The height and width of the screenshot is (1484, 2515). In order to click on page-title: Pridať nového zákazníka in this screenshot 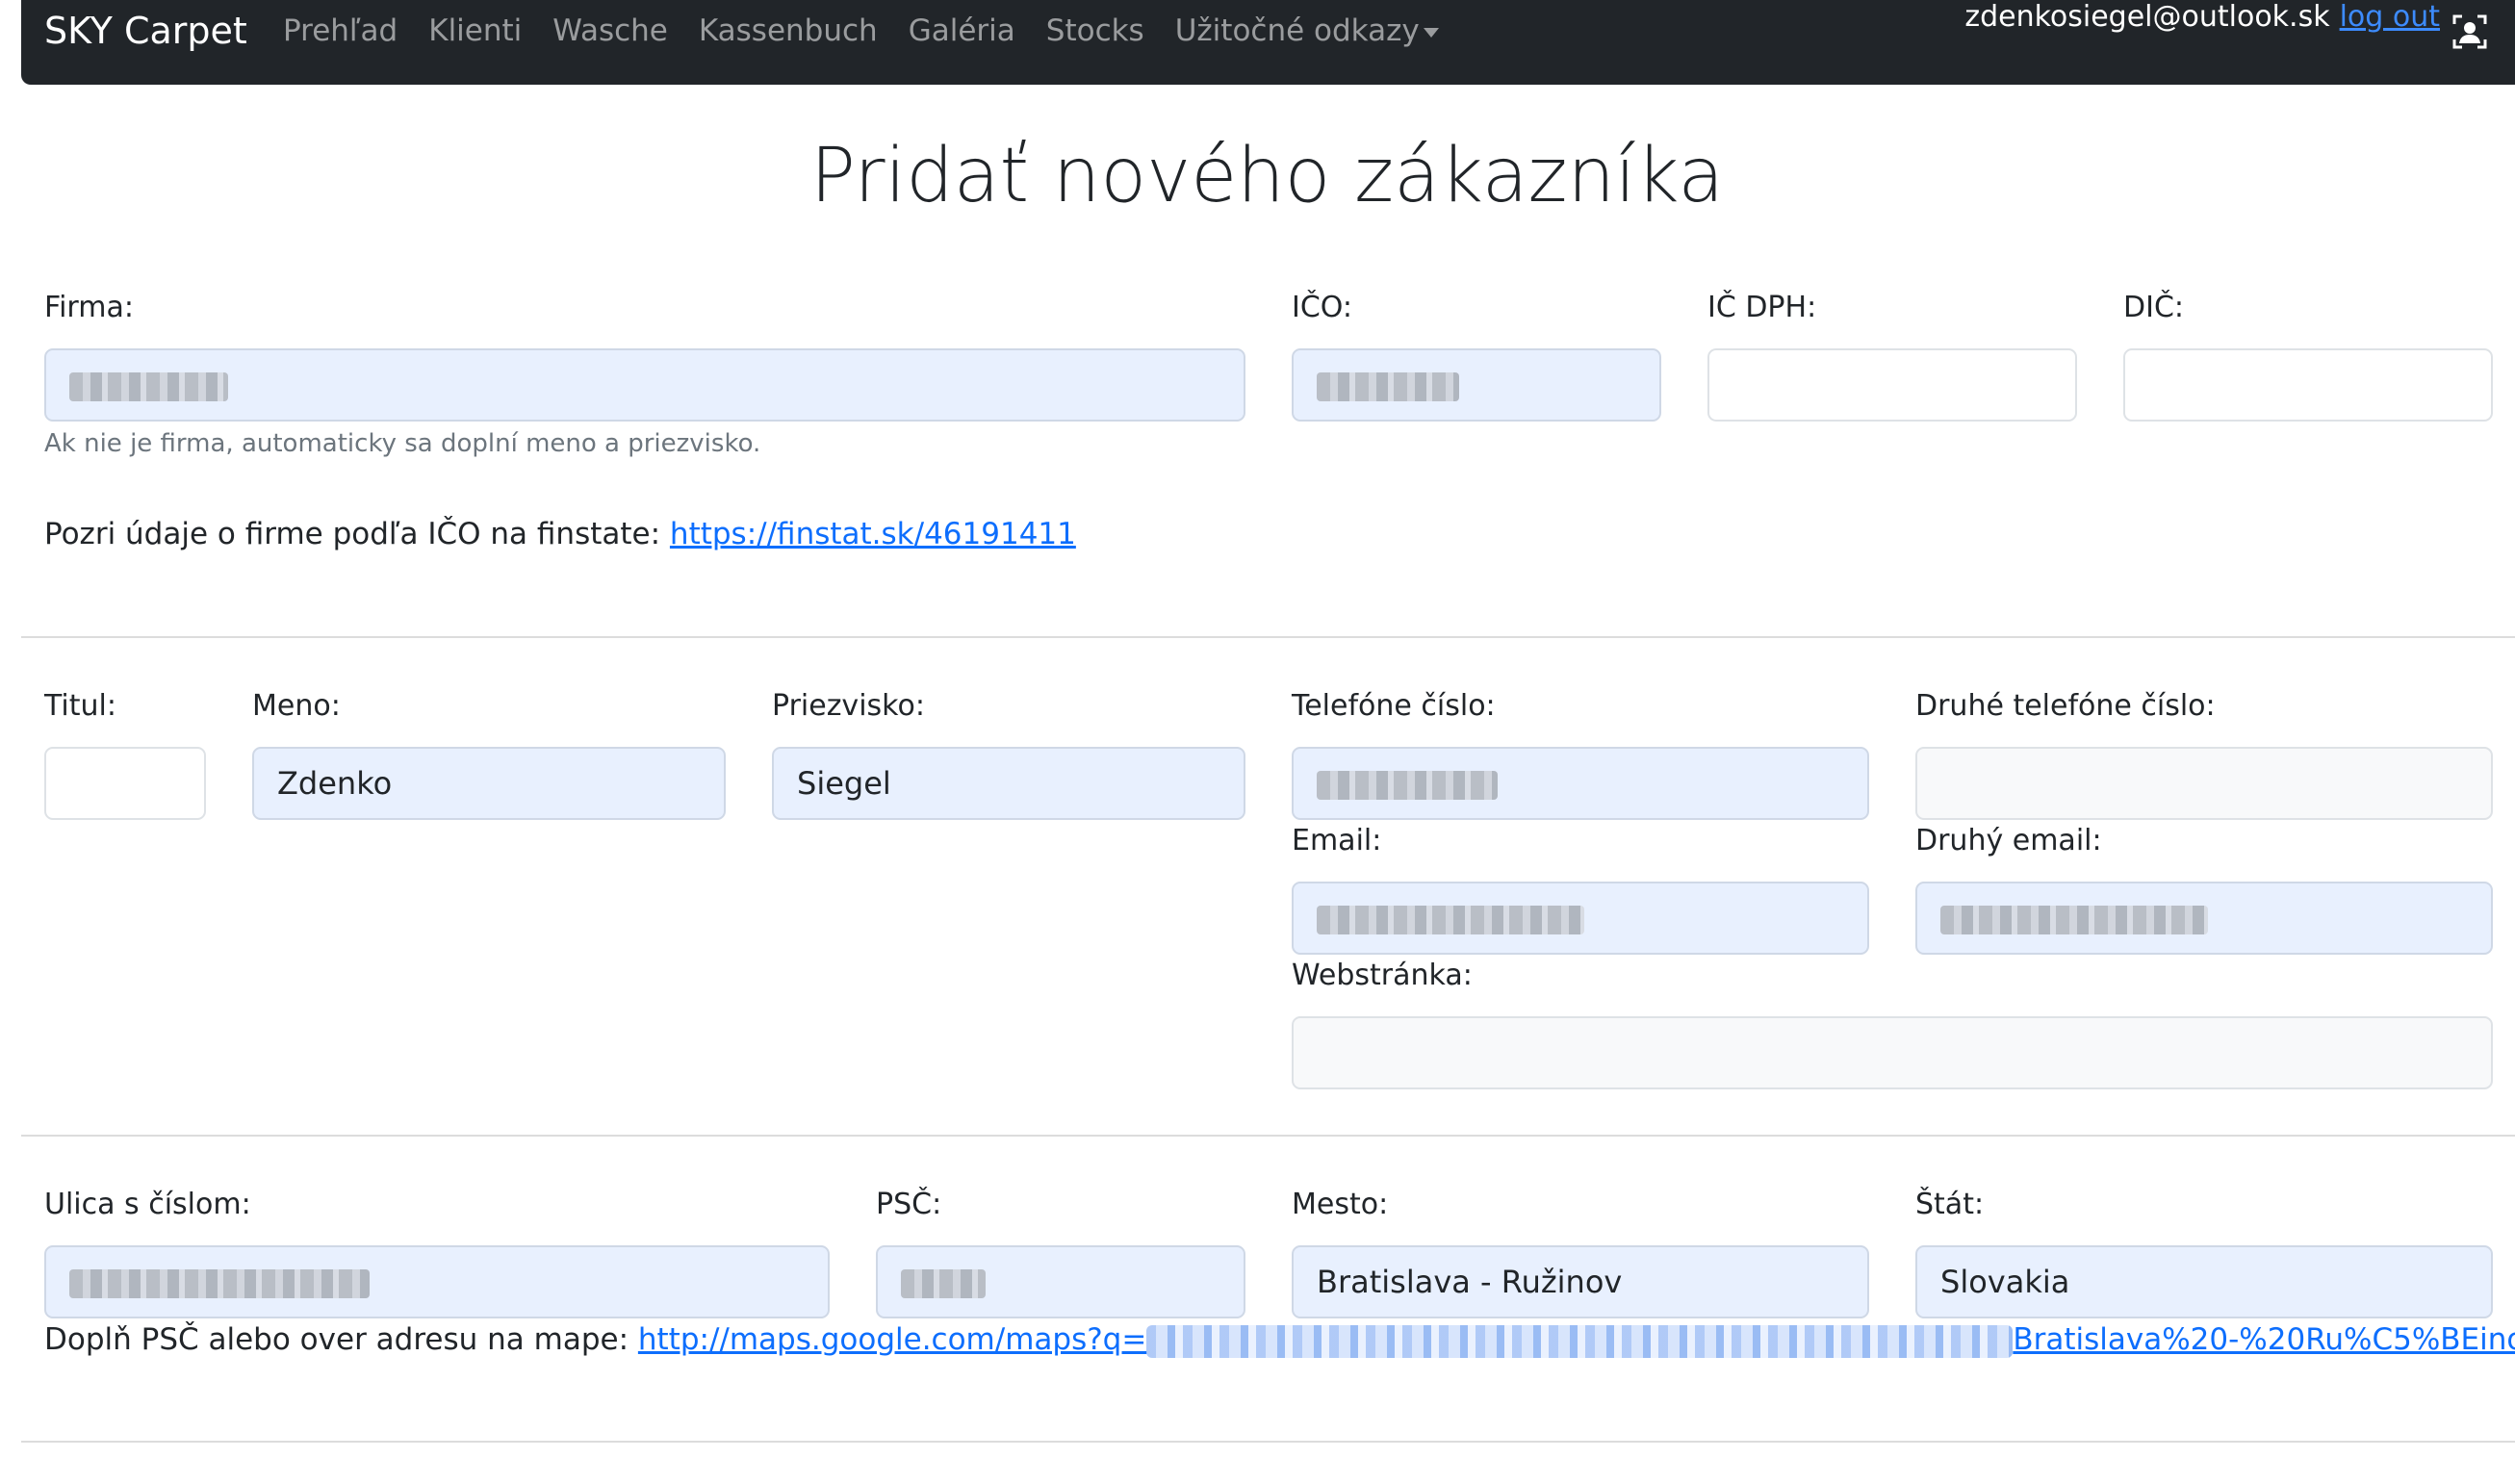, I will do `click(1267, 176)`.